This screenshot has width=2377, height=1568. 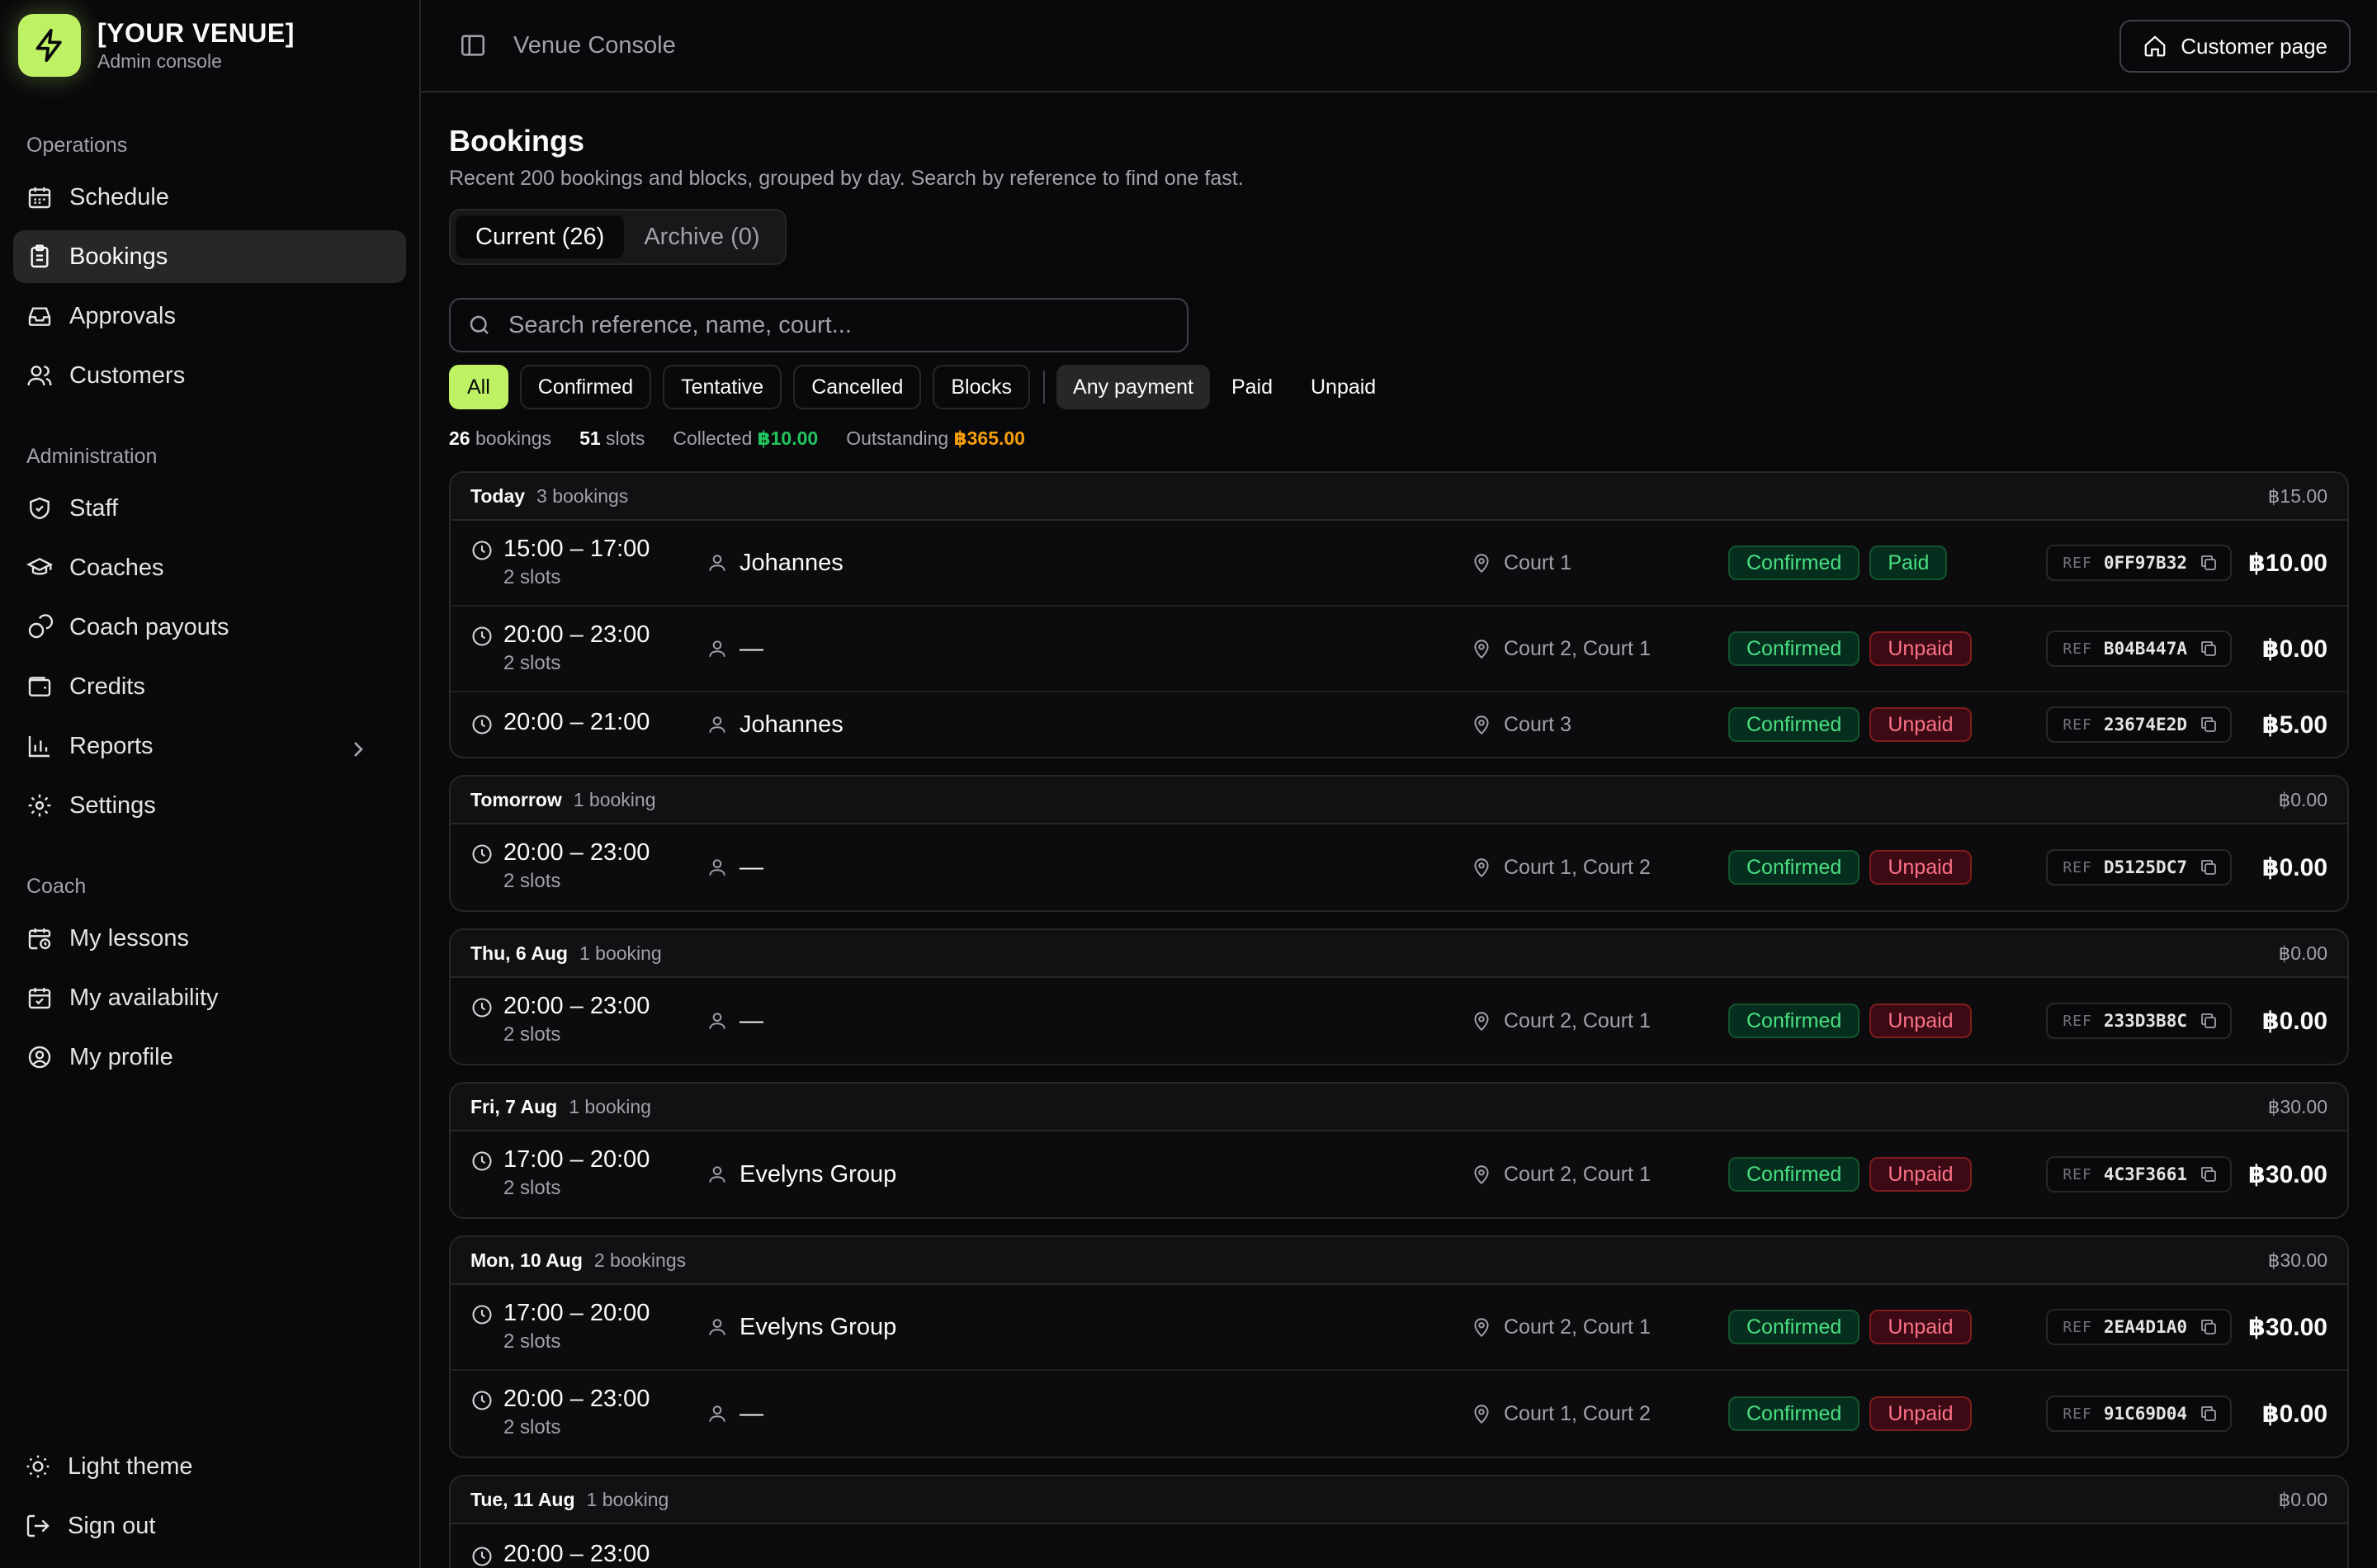 What do you see at coordinates (1044, 387) in the screenshot?
I see `filter-divider` at bounding box center [1044, 387].